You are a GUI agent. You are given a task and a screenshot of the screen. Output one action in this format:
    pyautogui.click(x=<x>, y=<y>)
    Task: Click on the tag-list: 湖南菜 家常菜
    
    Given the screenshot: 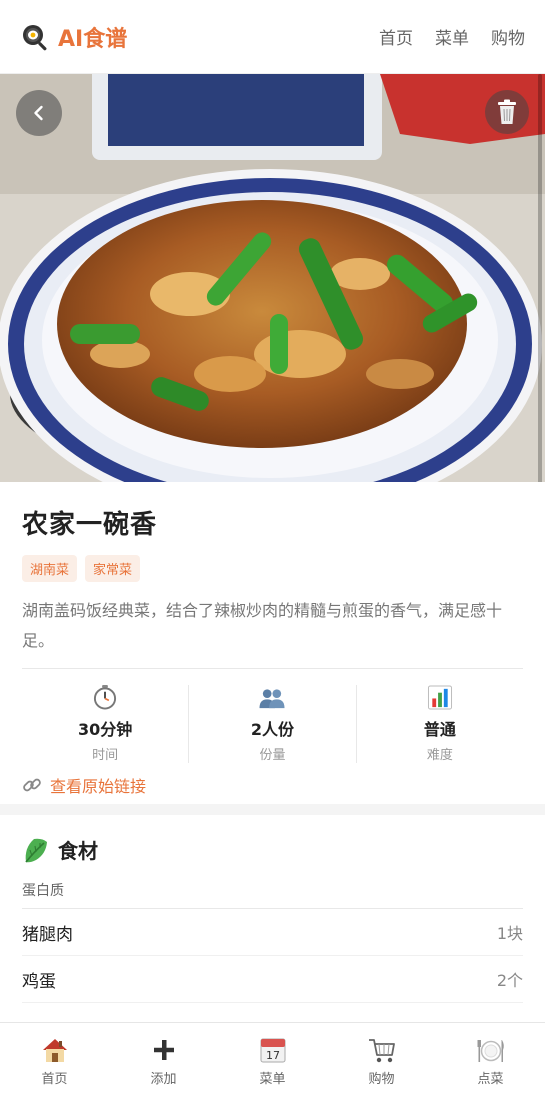 What is the action you would take?
    pyautogui.click(x=272, y=568)
    